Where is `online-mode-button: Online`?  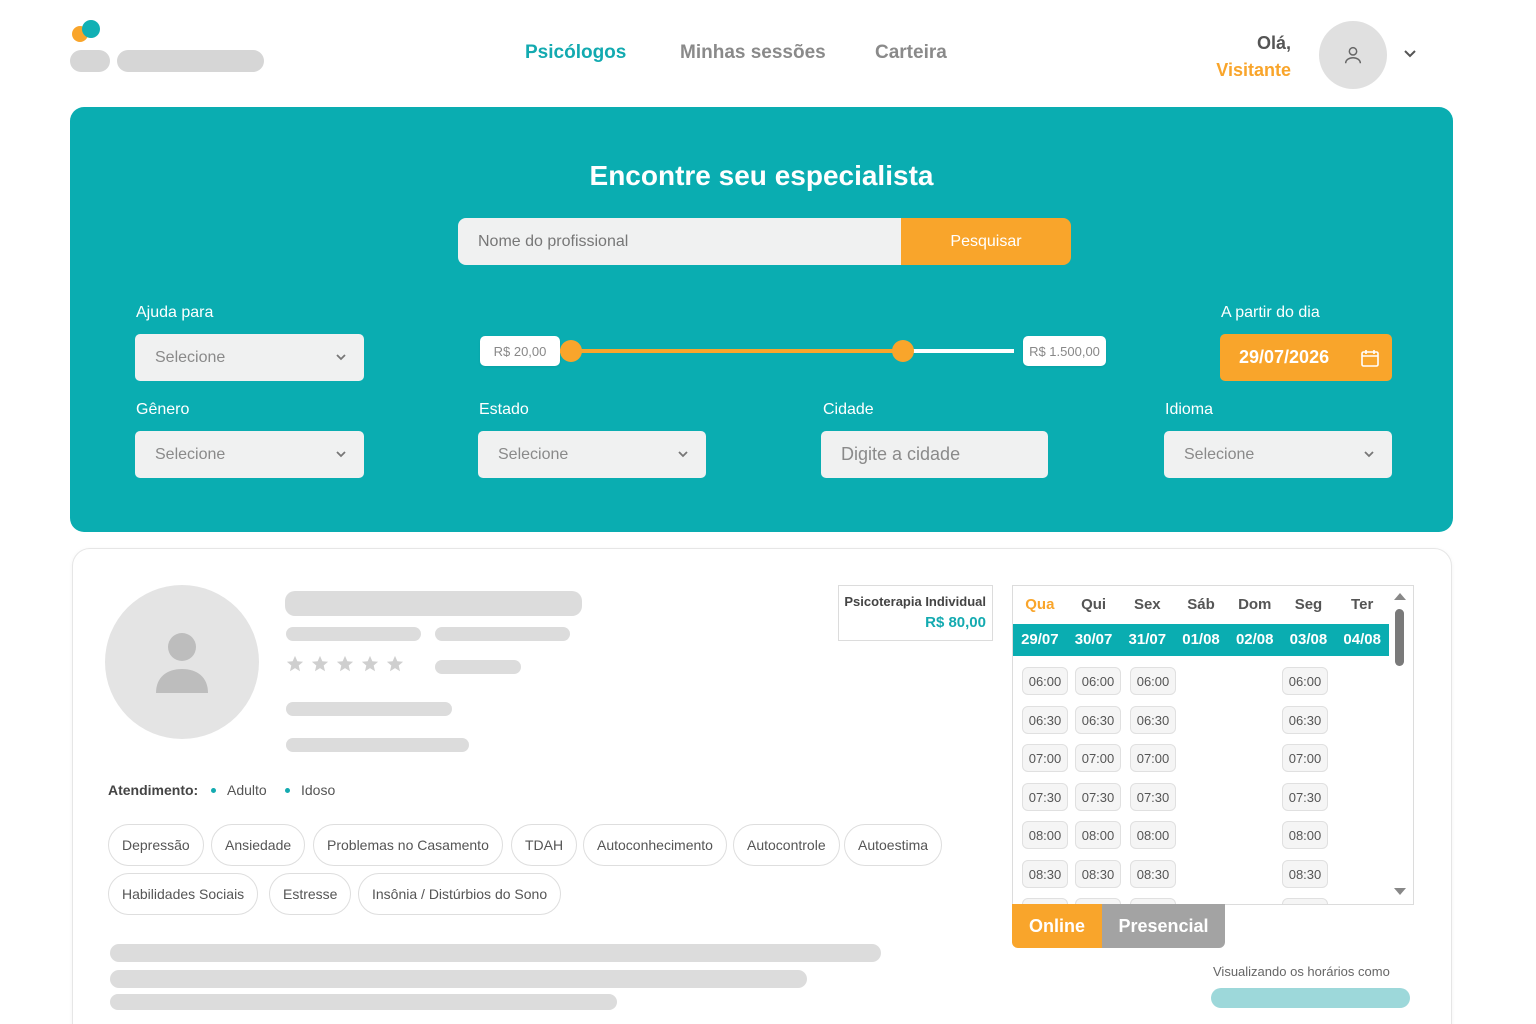 online-mode-button: Online is located at coordinates (1057, 926).